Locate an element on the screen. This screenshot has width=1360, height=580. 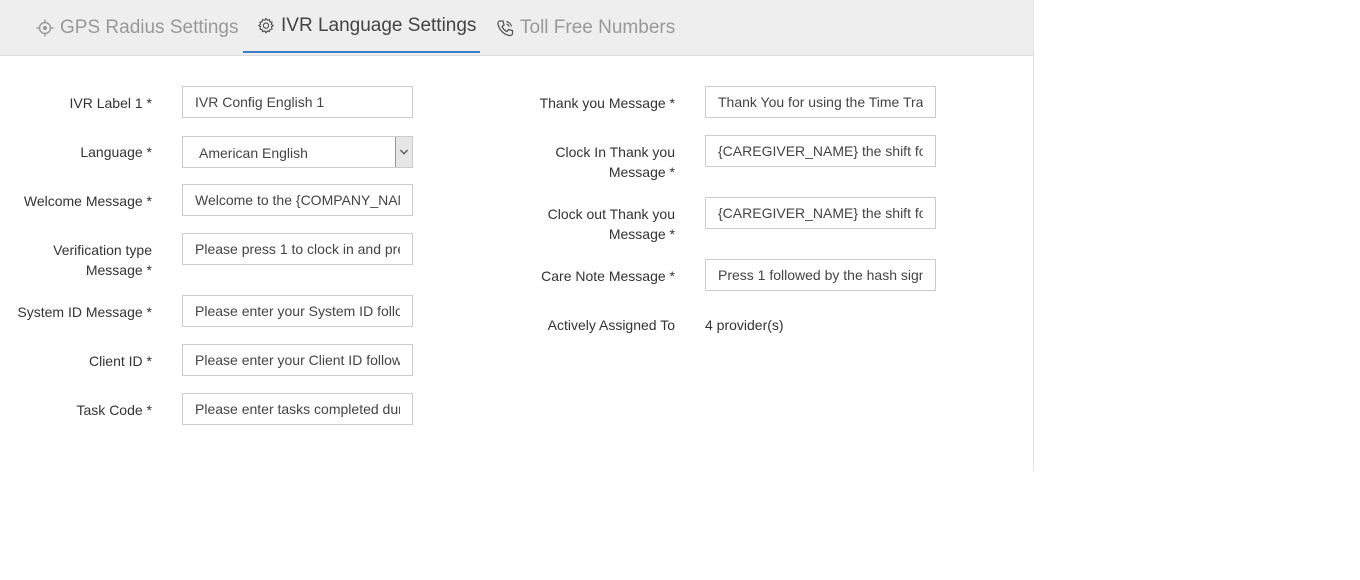
welcome-message-input is located at coordinates (297, 200).